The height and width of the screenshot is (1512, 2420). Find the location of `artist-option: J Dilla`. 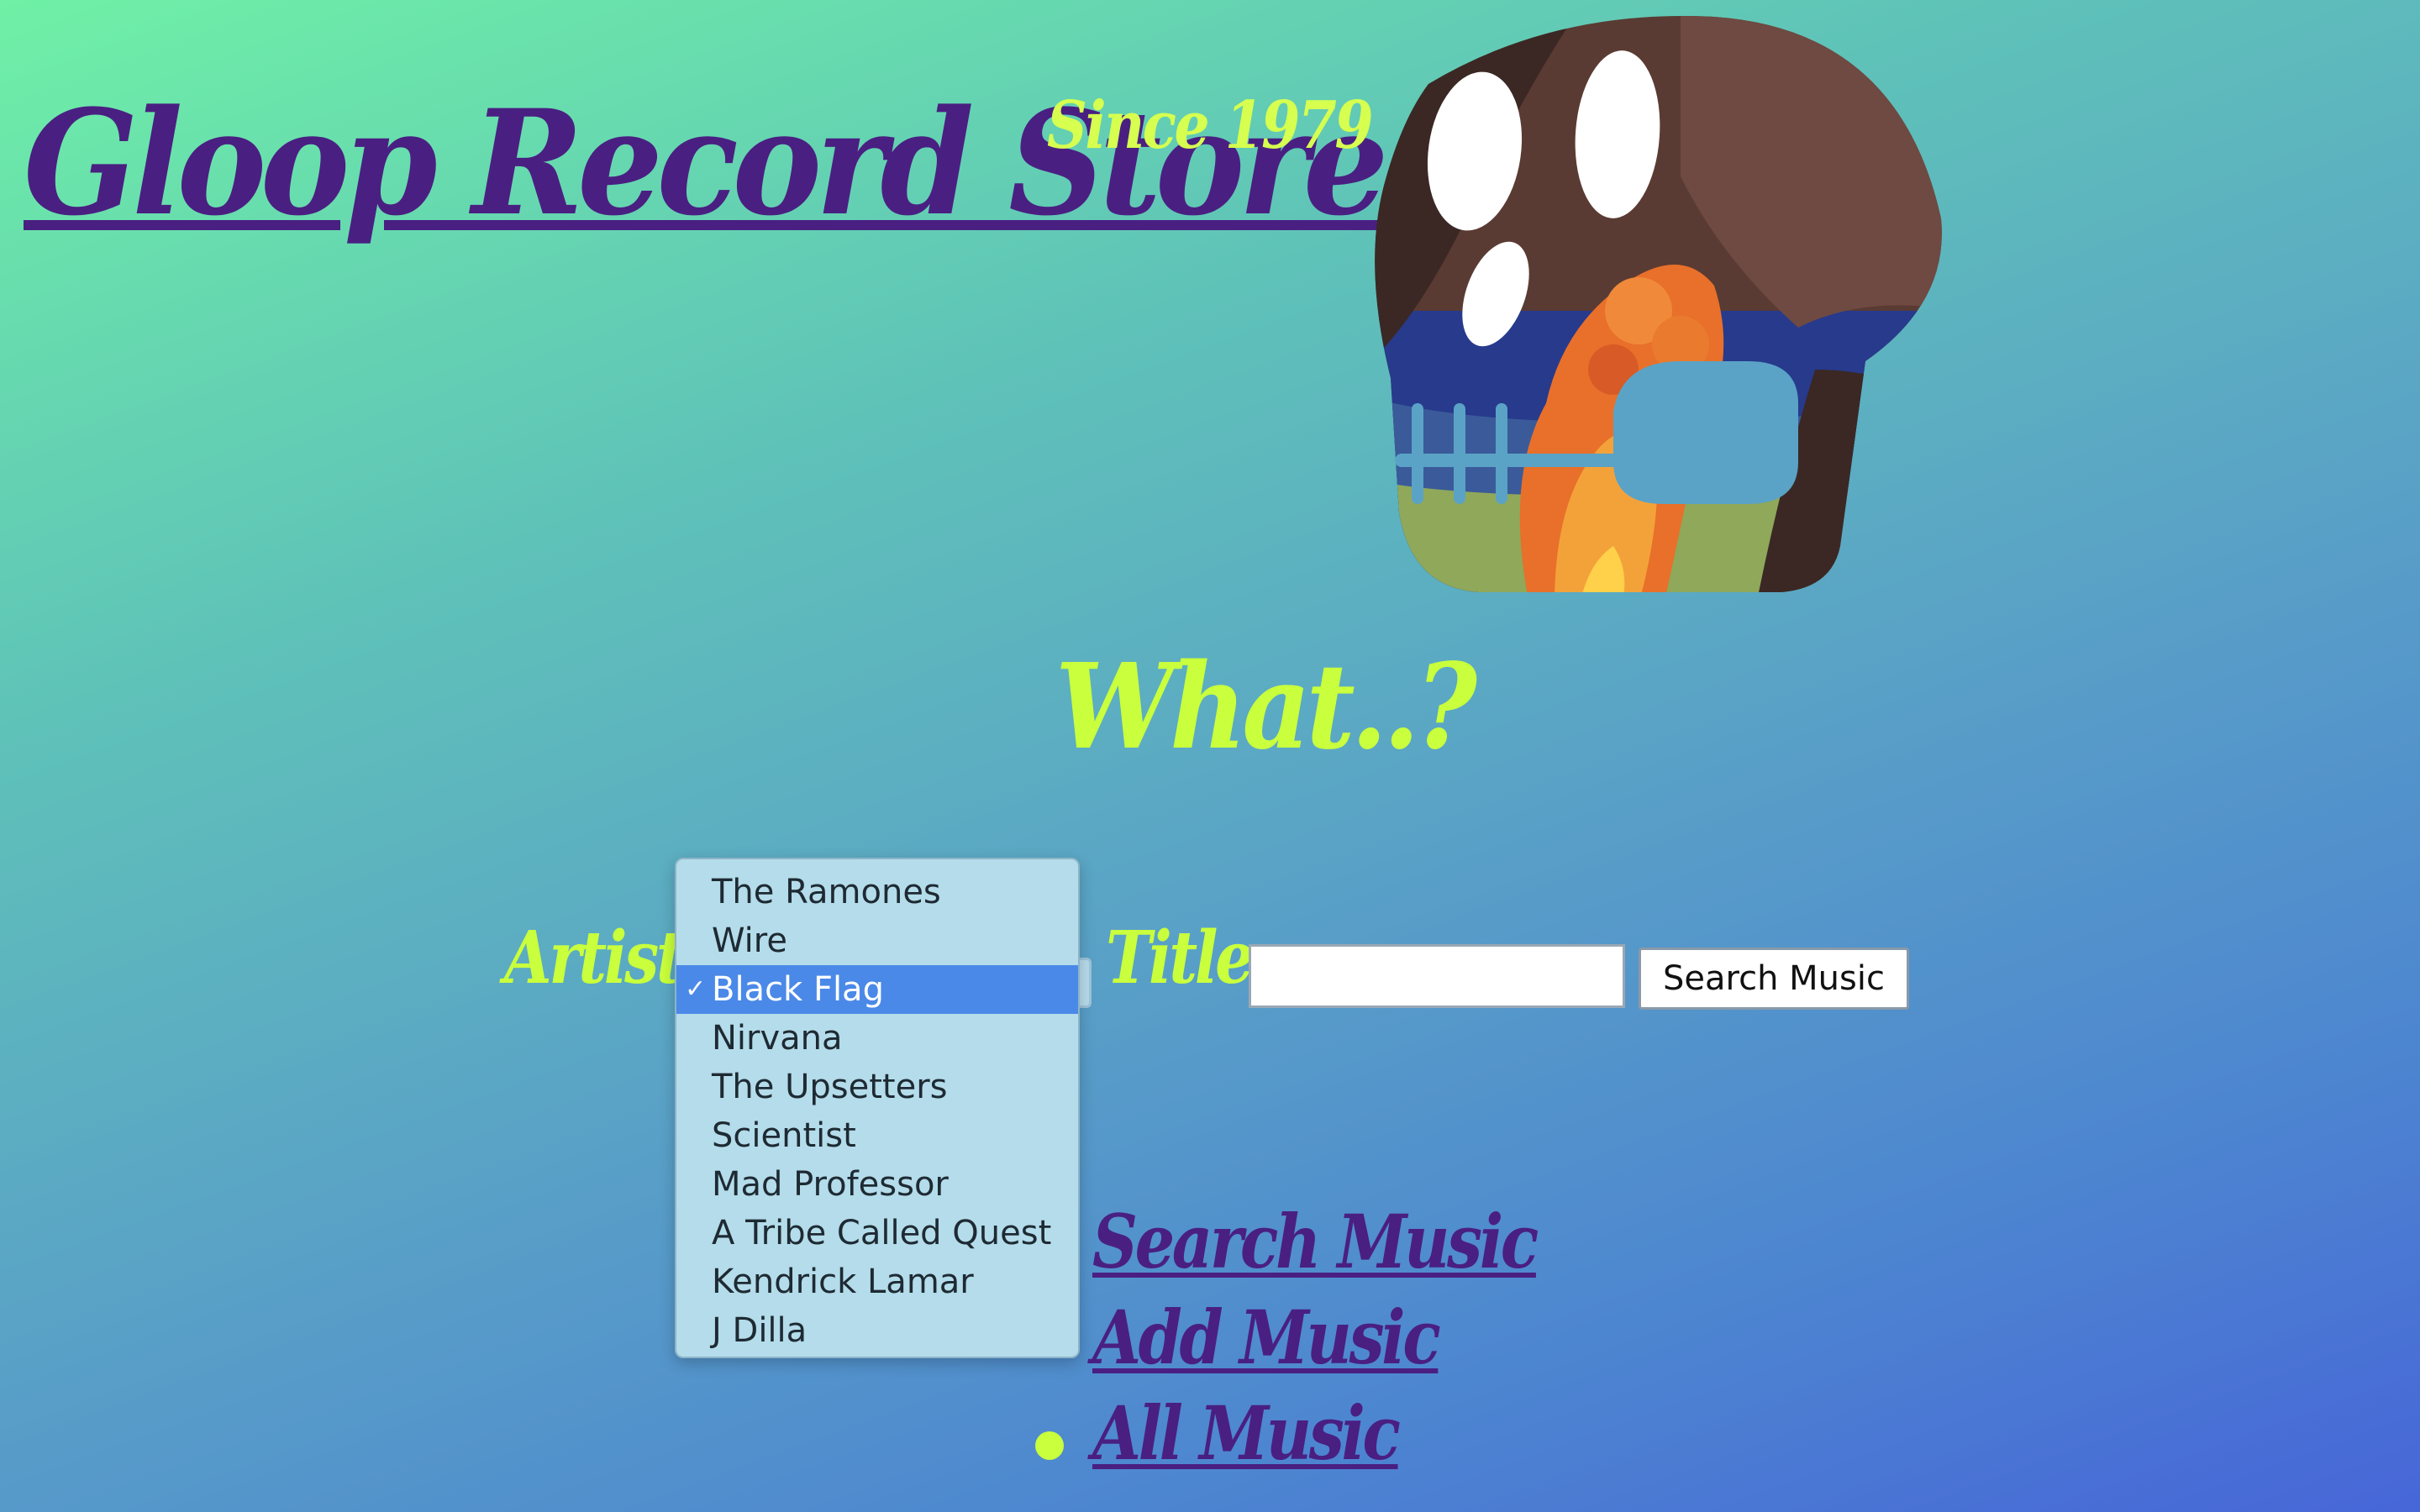

artist-option: J Dilla is located at coordinates (877, 1330).